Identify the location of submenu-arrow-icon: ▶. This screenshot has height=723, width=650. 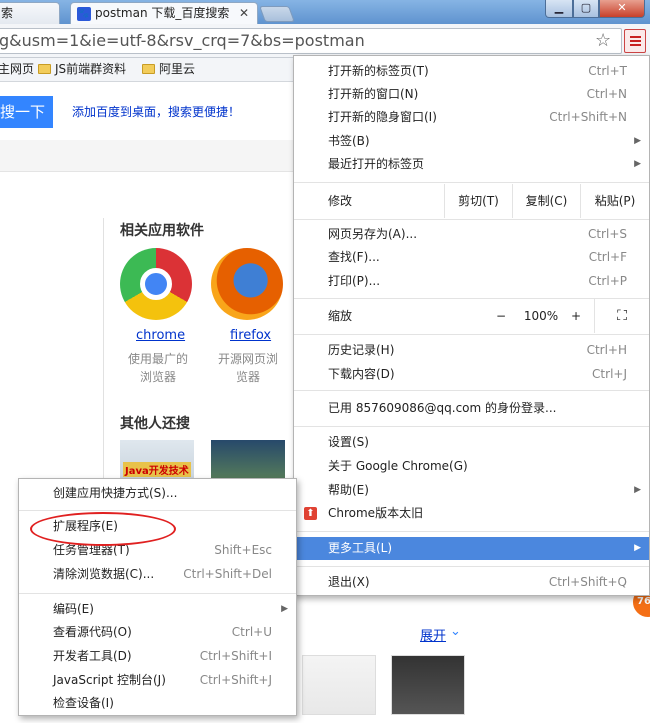
(637, 490).